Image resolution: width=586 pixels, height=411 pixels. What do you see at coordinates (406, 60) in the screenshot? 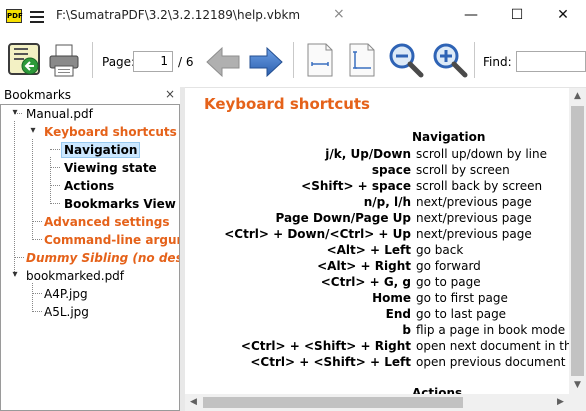
I see `zoom-out-icon` at bounding box center [406, 60].